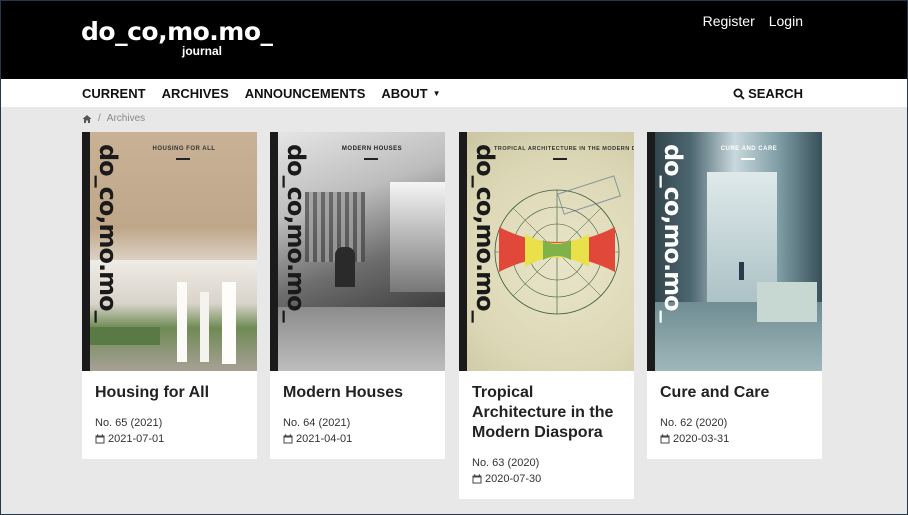  Describe the element at coordinates (357, 251) in the screenshot. I see `issue-cover: do_co,mo.mo_ MODERN HOUSES` at that location.